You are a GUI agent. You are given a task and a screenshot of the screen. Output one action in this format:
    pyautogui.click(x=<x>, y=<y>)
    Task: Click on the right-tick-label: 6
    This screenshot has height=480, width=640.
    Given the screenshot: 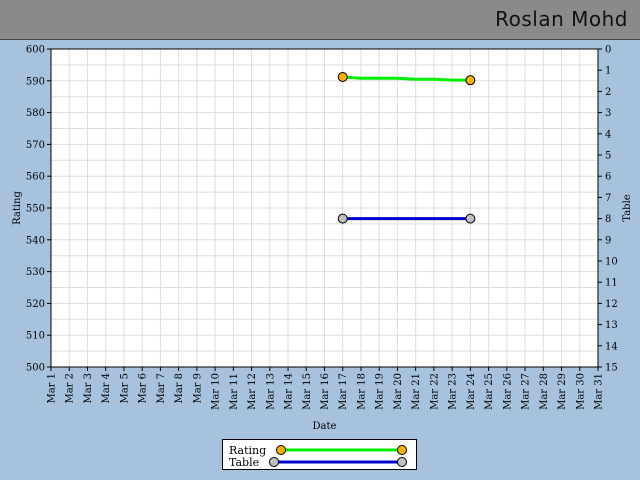 What is the action you would take?
    pyautogui.click(x=608, y=177)
    